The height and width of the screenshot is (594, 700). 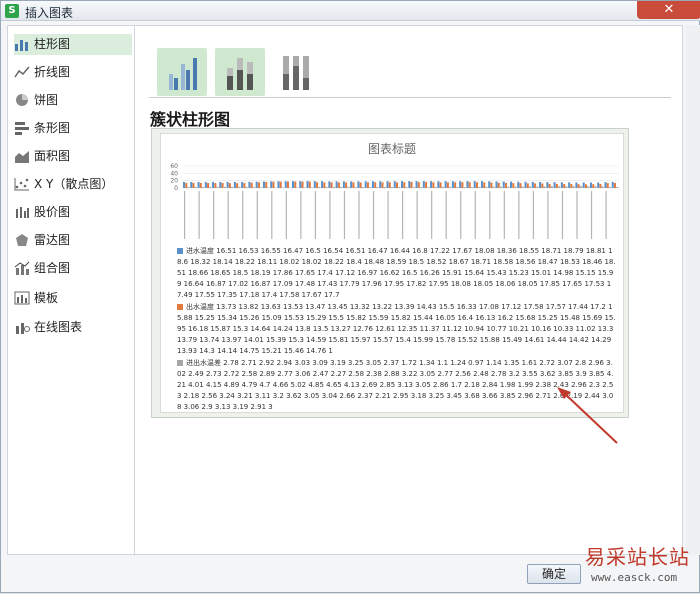 What do you see at coordinates (174, 181) in the screenshot?
I see `y-tick-label: 20` at bounding box center [174, 181].